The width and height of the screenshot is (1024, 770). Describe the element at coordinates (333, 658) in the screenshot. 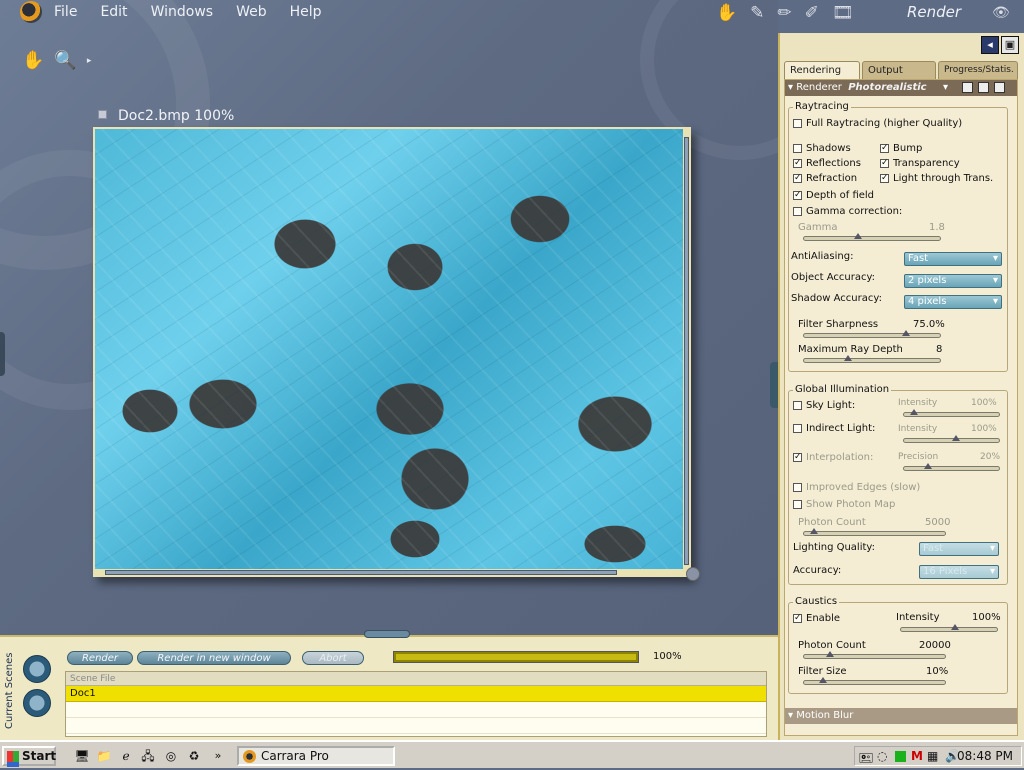

I see `abort-button: Abort` at that location.